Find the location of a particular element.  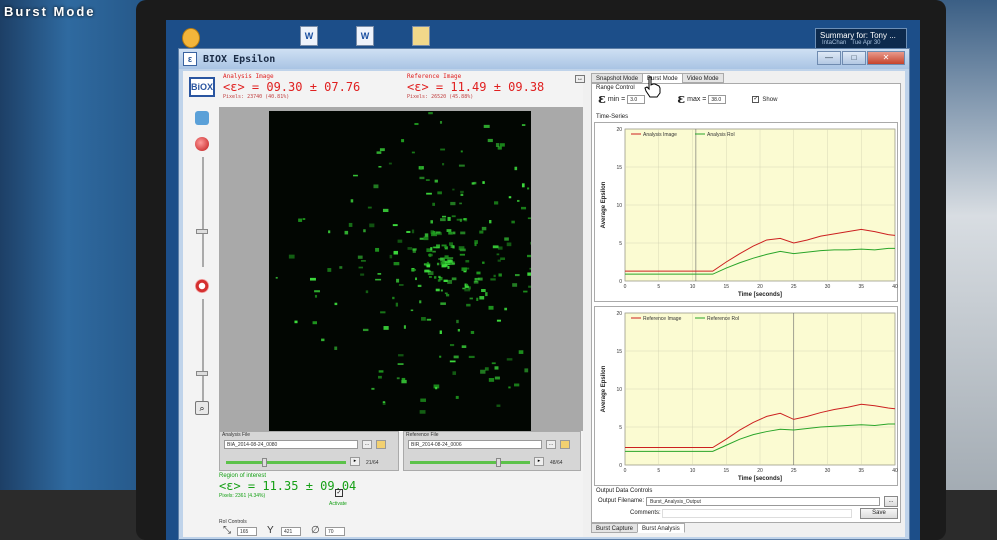

reference-frame-slider-track is located at coordinates (470, 462).